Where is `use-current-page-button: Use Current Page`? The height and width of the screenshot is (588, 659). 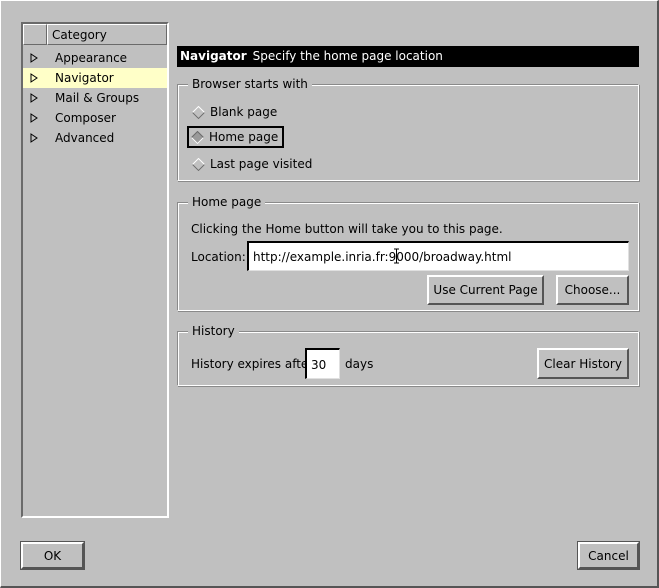
use-current-page-button: Use Current Page is located at coordinates (485, 290).